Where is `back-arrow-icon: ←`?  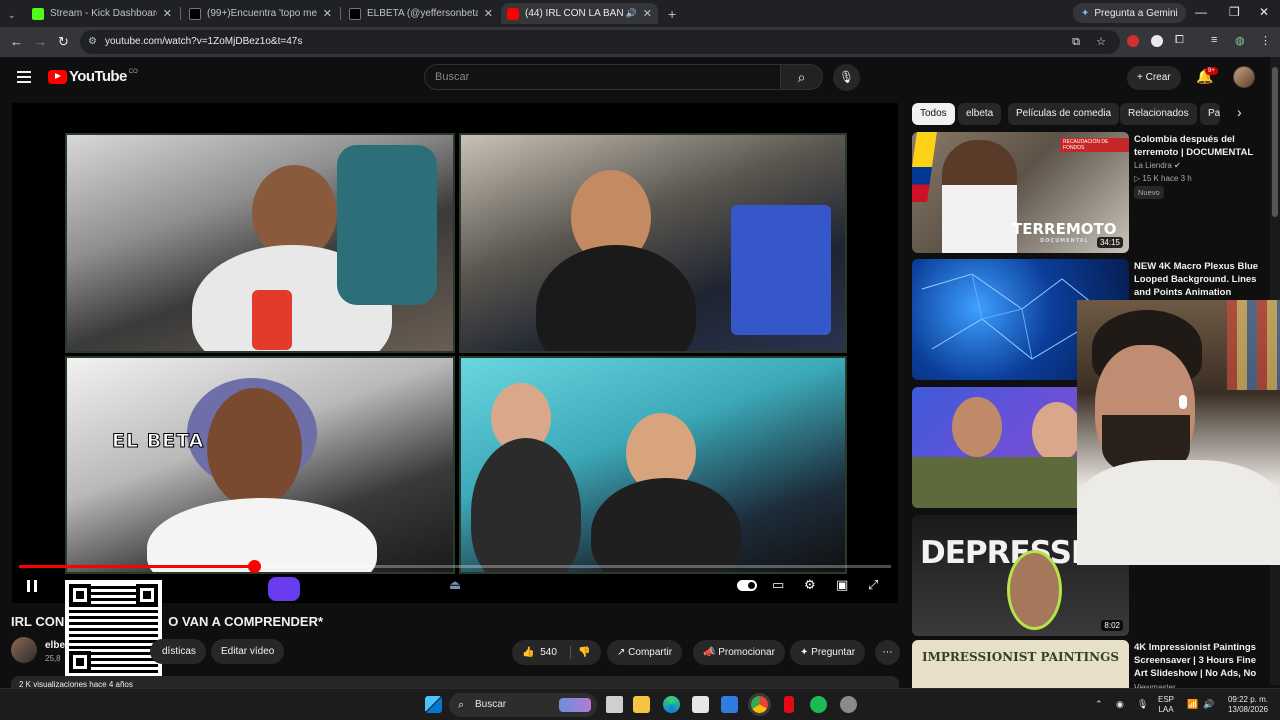 back-arrow-icon: ← is located at coordinates (16, 41).